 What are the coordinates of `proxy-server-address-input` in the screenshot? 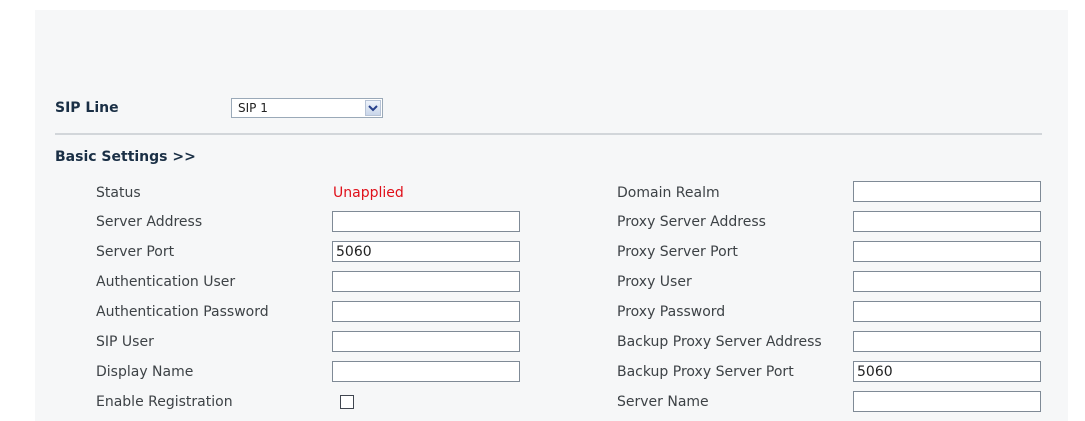 It's located at (947, 221).